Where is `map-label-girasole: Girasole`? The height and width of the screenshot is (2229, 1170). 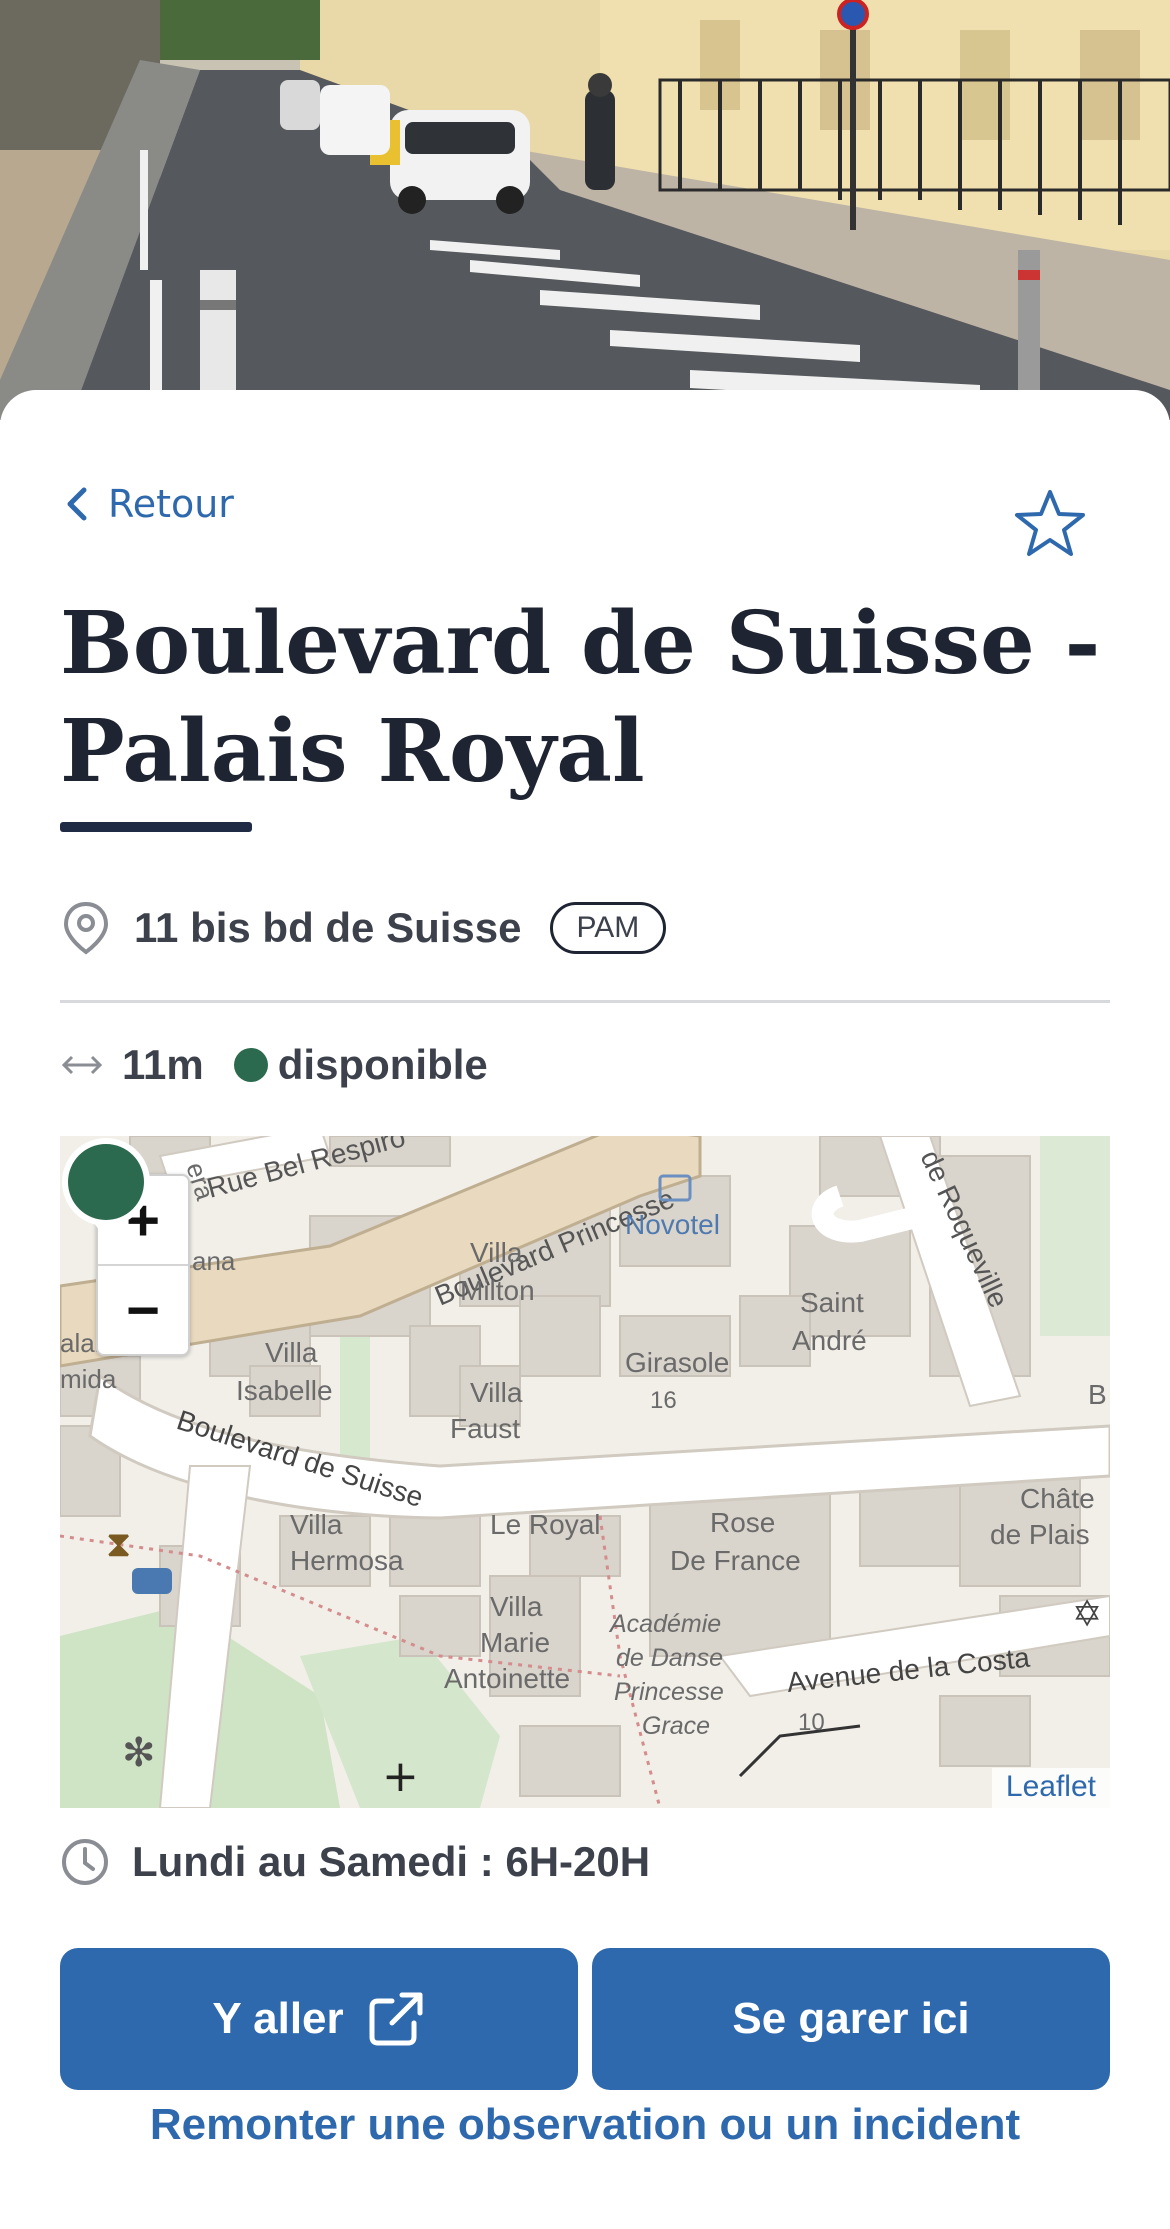
map-label-girasole: Girasole is located at coordinates (677, 1362).